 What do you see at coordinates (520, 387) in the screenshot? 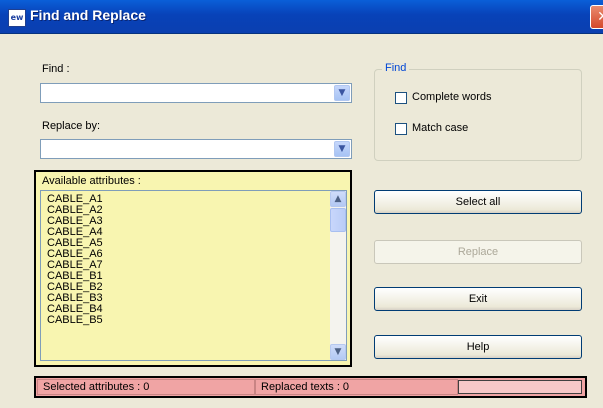
I see `progress-bar` at bounding box center [520, 387].